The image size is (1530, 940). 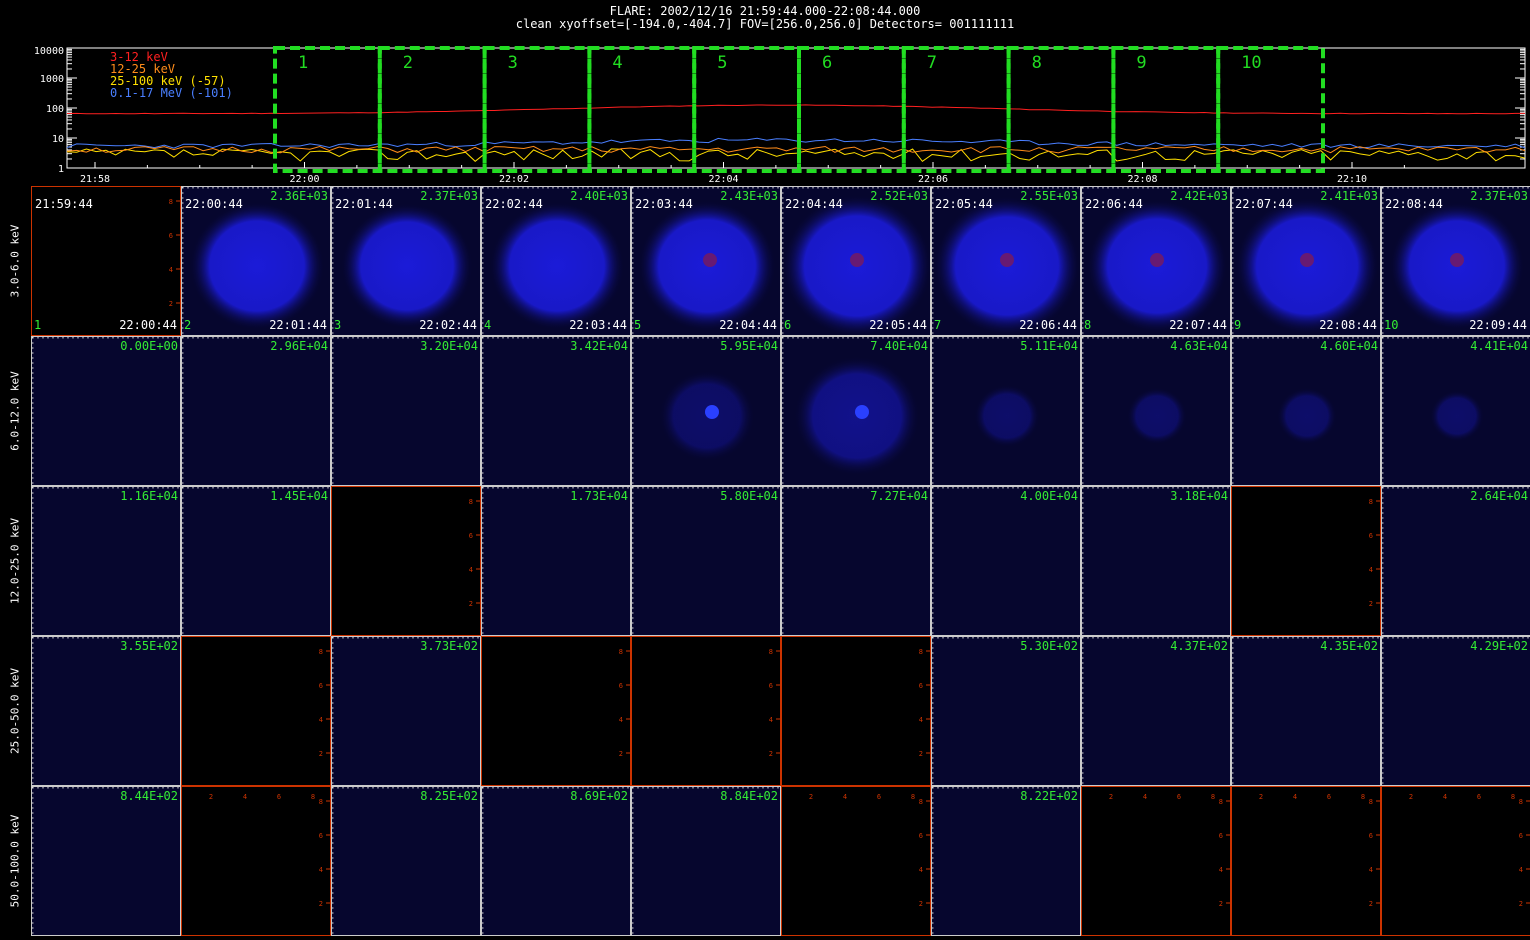 I want to click on image-cell: 7.40E+04, so click(x=856, y=411).